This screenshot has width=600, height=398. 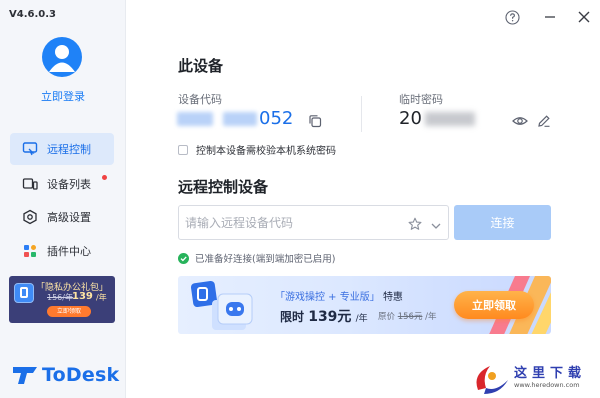 I want to click on shield-check-icon, so click(x=183, y=258).